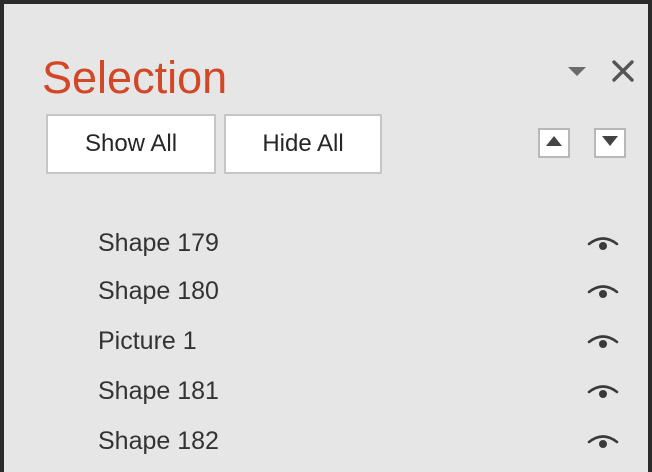  What do you see at coordinates (158, 391) in the screenshot?
I see `item-label: Shape 181` at bounding box center [158, 391].